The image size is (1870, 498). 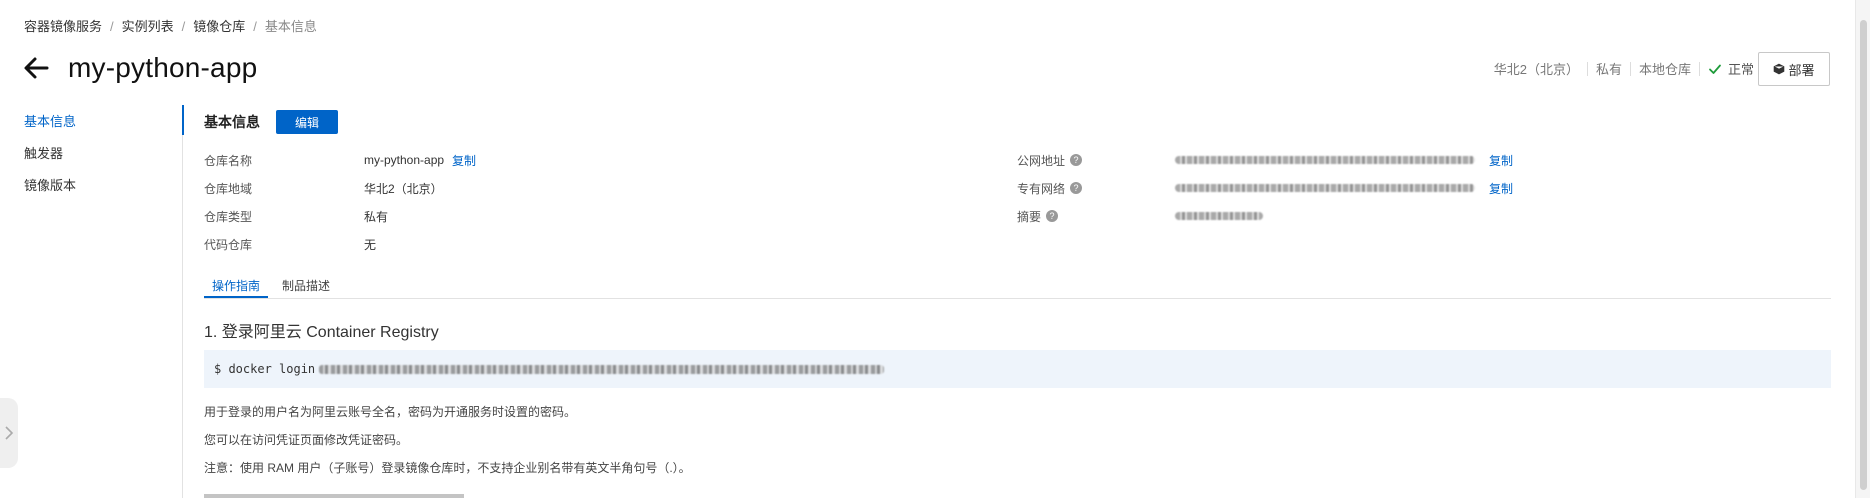 I want to click on repo-status-bar: 华北2（北京） 私有 本地仓库 正常, so click(x=1624, y=68).